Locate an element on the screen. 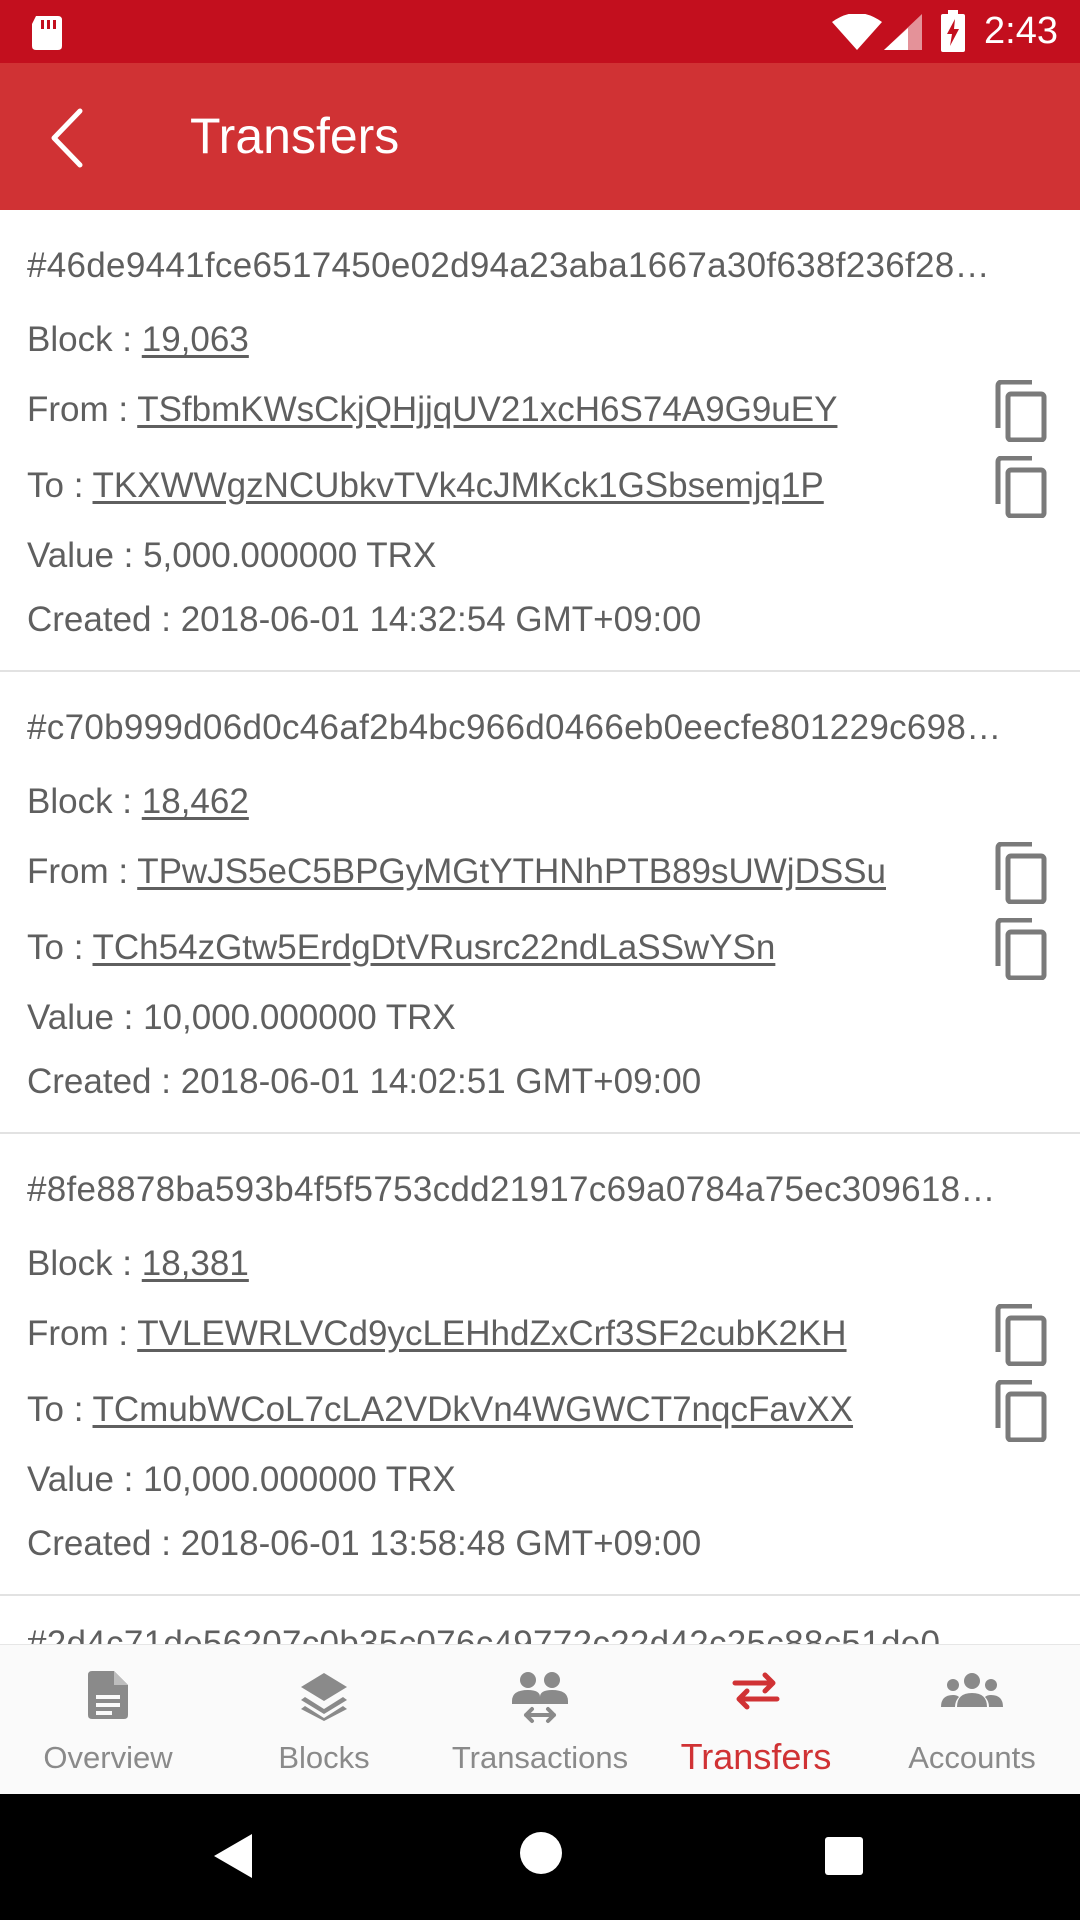 Image resolution: width=1080 pixels, height=1920 pixels. nav-label: Transfers is located at coordinates (756, 1756).